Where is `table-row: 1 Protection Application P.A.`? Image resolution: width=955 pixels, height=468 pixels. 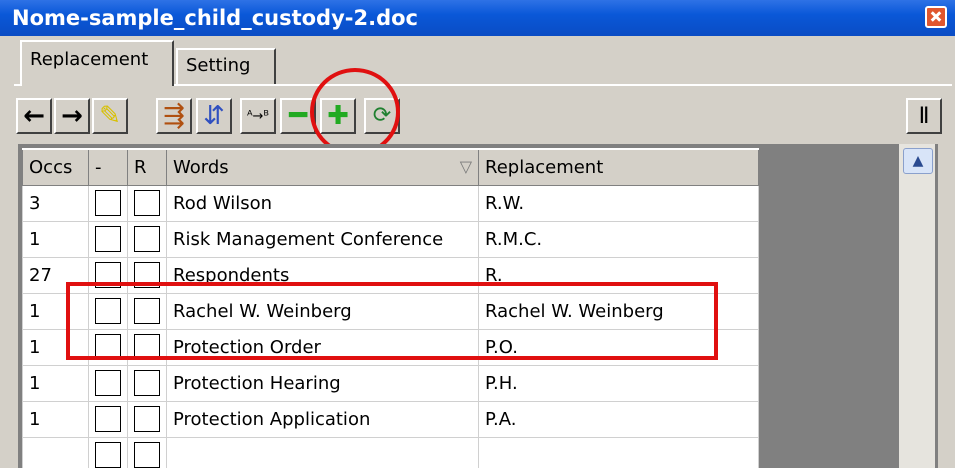 table-row: 1 Protection Application P.A. is located at coordinates (390, 419).